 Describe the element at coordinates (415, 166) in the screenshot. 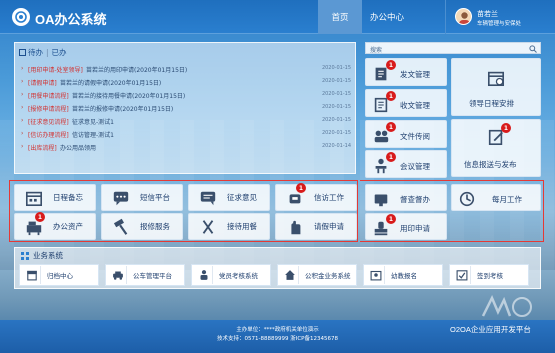

I see `tile-label: 会议管理` at that location.